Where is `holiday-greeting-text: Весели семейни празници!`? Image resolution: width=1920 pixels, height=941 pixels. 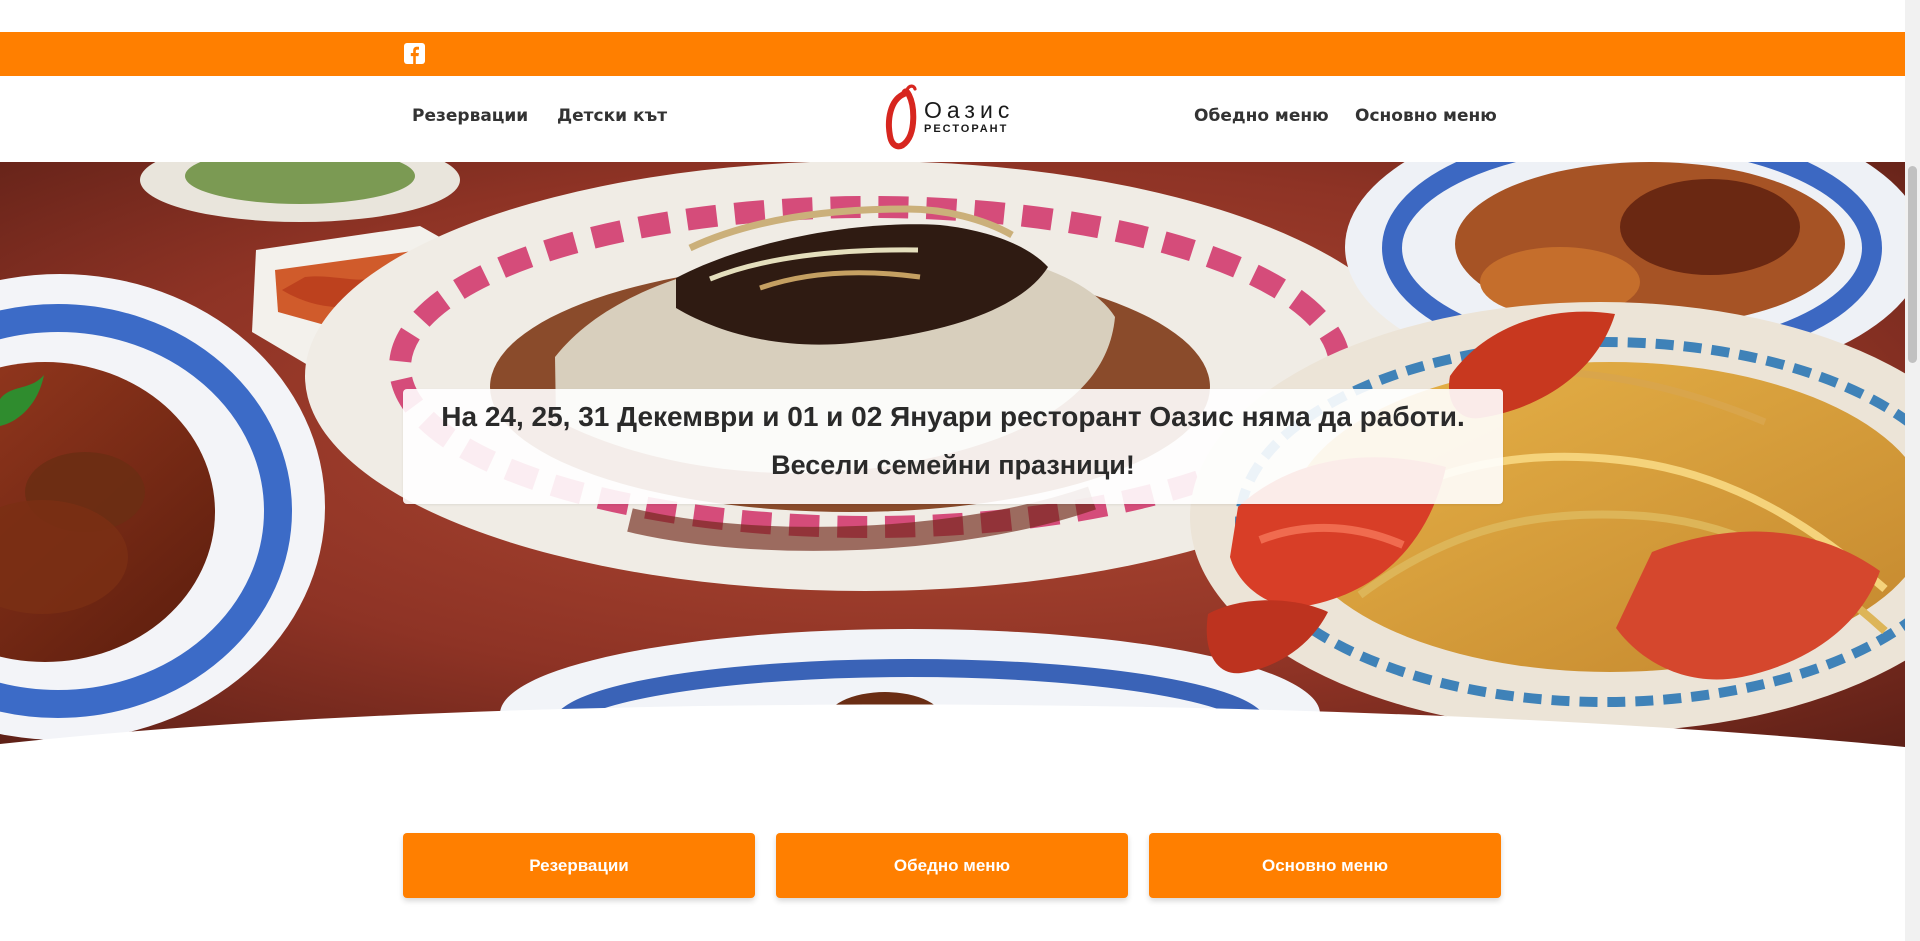
holiday-greeting-text: Весели семейни празници! is located at coordinates (953, 465).